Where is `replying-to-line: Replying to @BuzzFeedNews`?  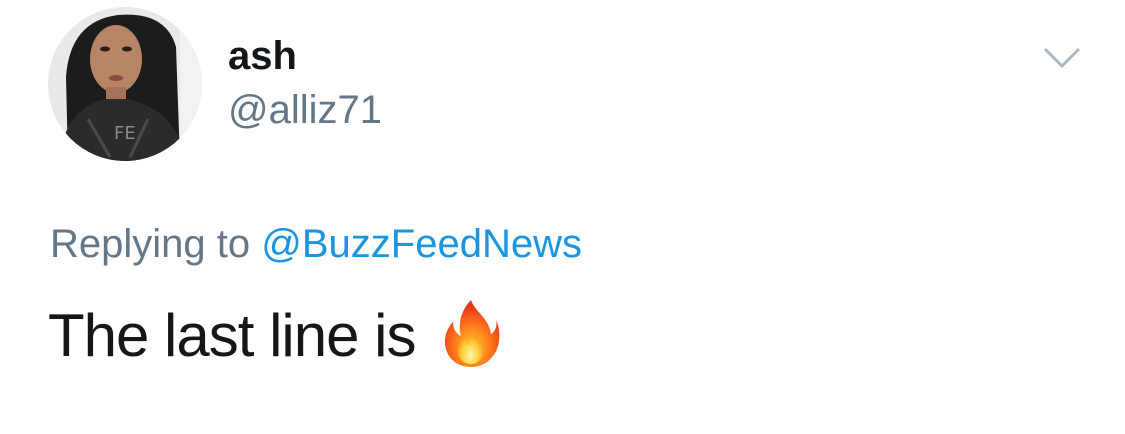
replying-to-line: Replying to @BuzzFeedNews is located at coordinates (316, 244).